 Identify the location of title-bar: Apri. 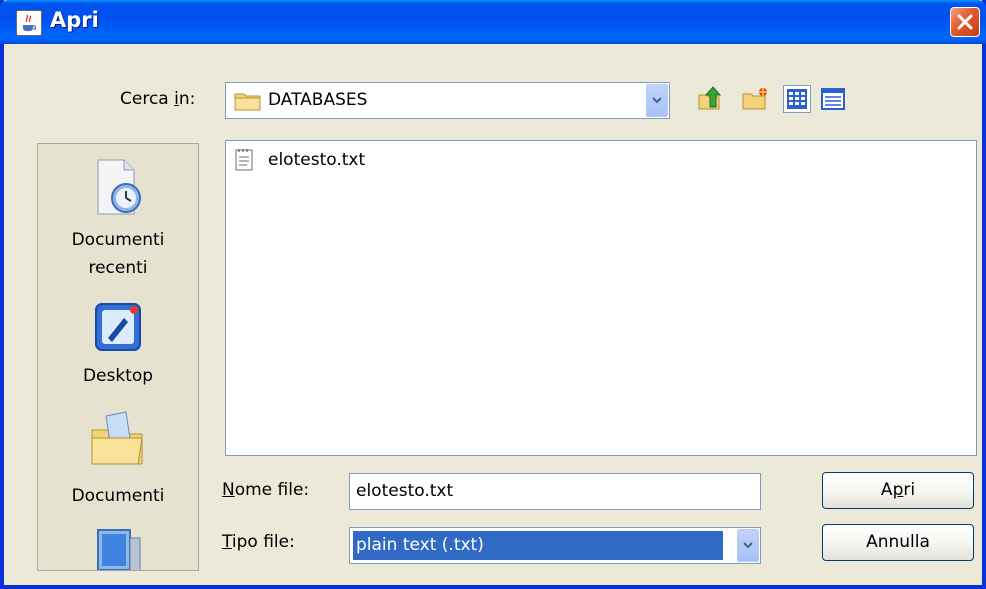
(493, 22).